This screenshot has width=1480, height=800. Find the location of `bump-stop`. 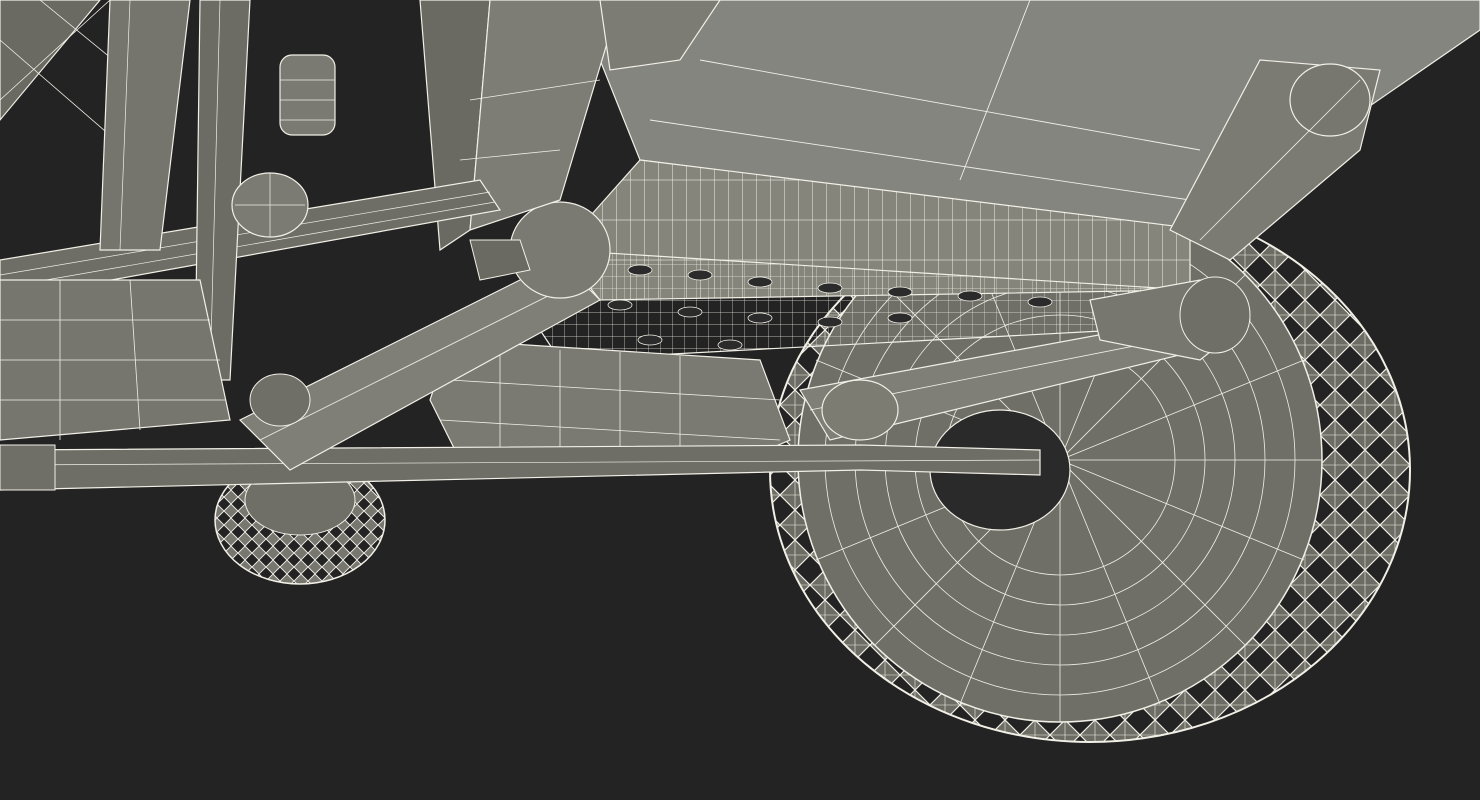

bump-stop is located at coordinates (307, 95).